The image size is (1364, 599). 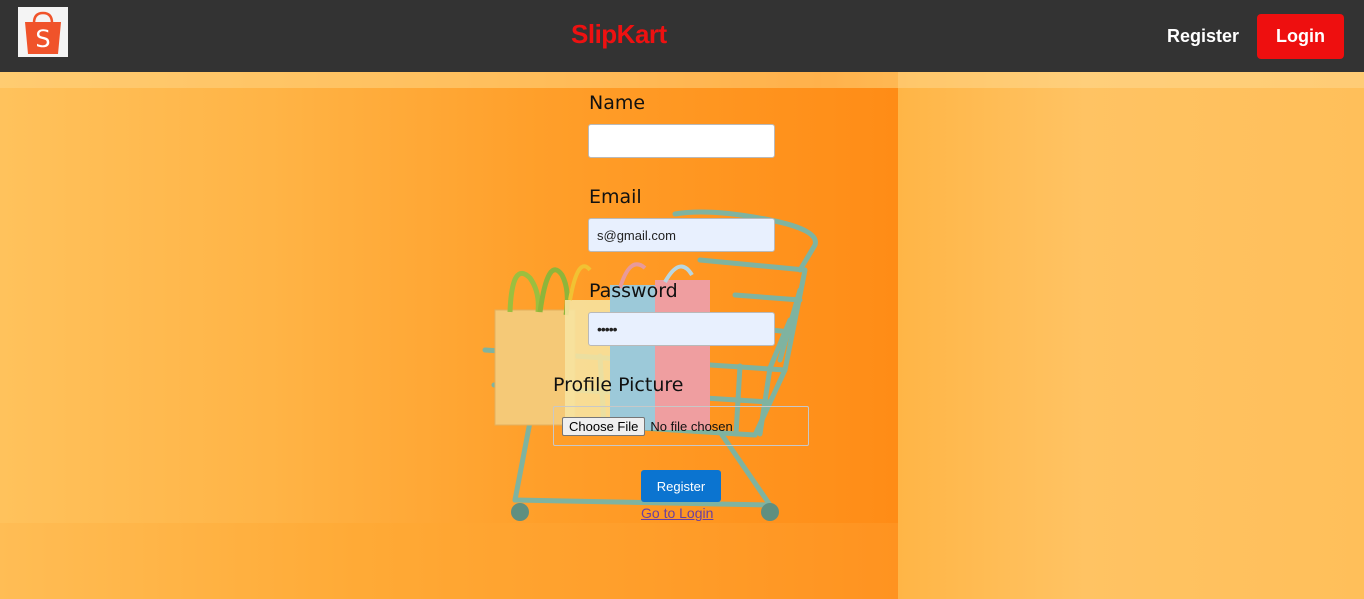 What do you see at coordinates (691, 426) in the screenshot?
I see `file-status-text: No file chosen` at bounding box center [691, 426].